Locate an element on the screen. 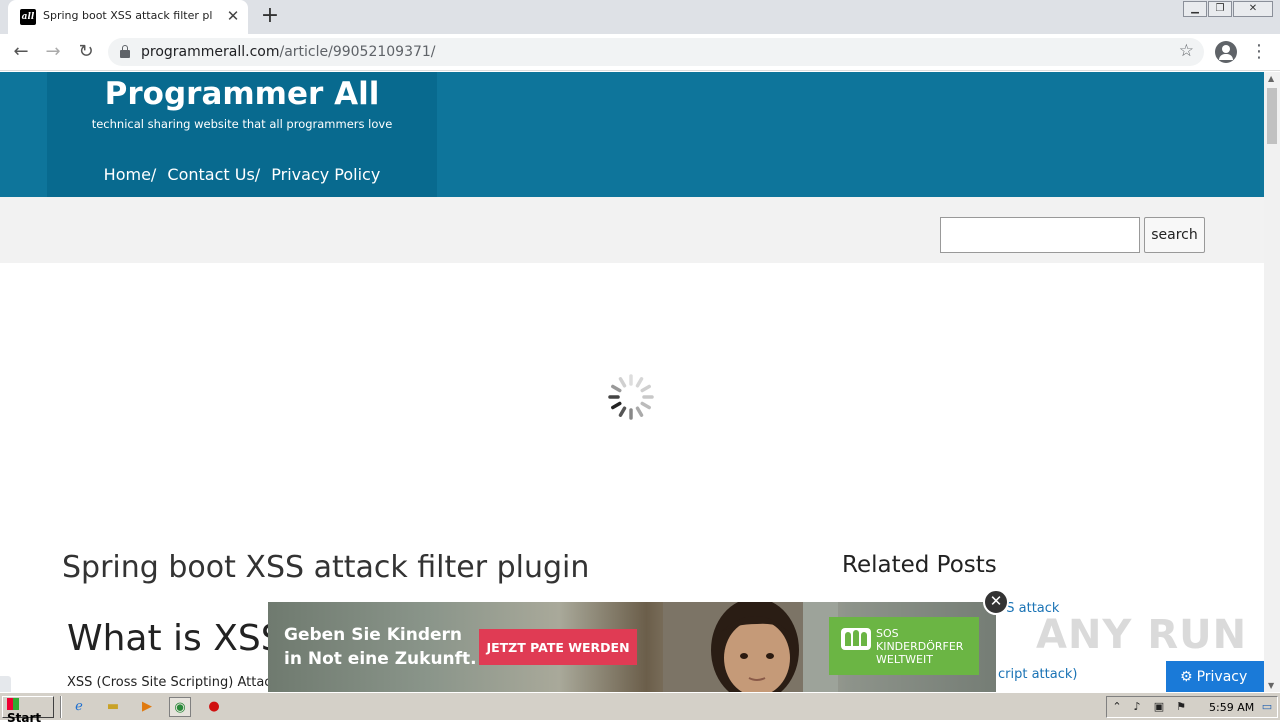  side-panel-tab is located at coordinates (5, 684).